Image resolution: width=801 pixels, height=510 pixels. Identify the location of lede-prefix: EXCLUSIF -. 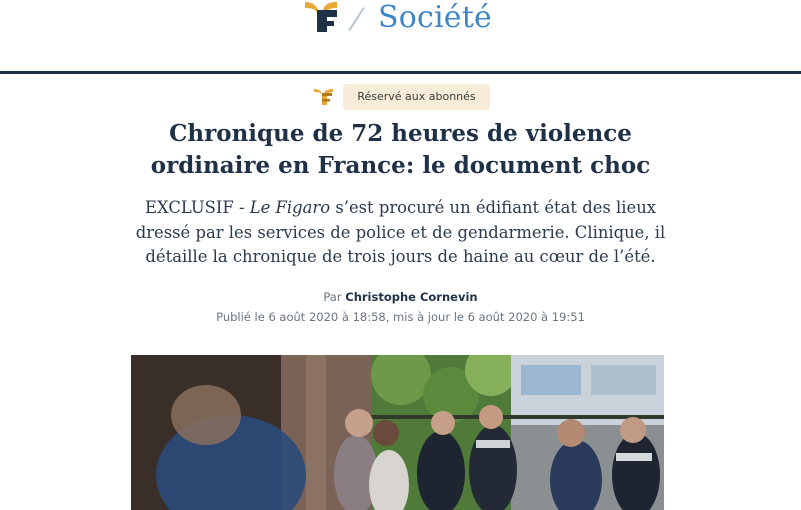
(197, 207).